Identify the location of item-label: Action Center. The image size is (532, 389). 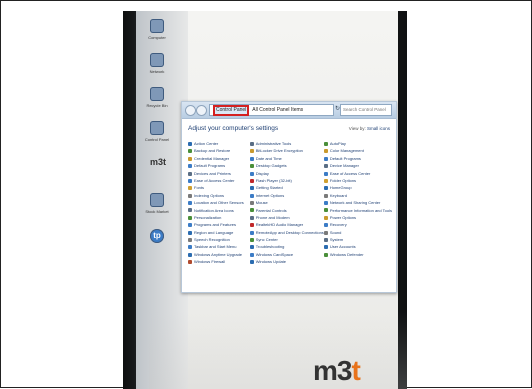
(206, 143).